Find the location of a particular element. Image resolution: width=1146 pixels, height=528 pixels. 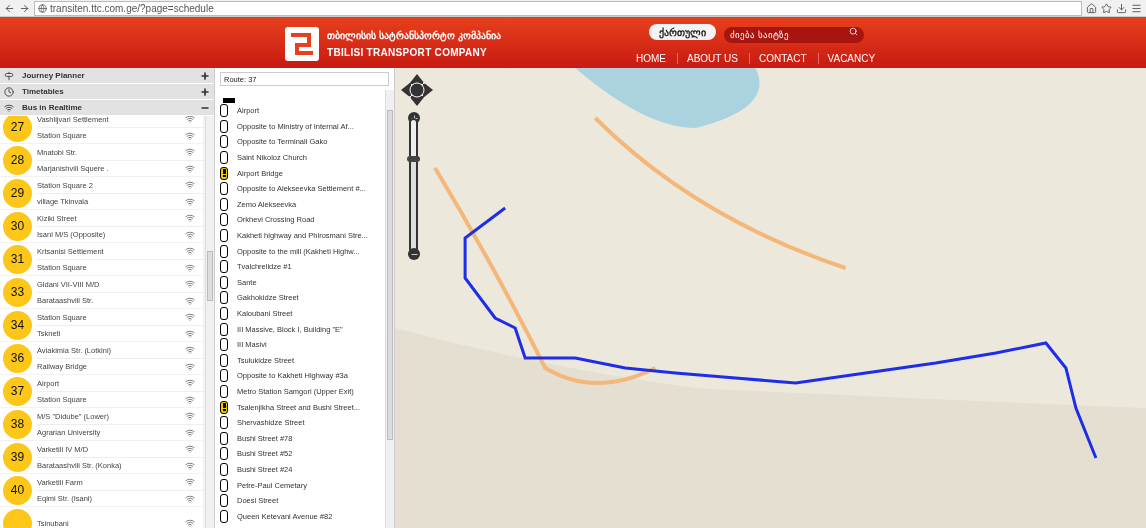

route-number: 30 is located at coordinates (17, 226).